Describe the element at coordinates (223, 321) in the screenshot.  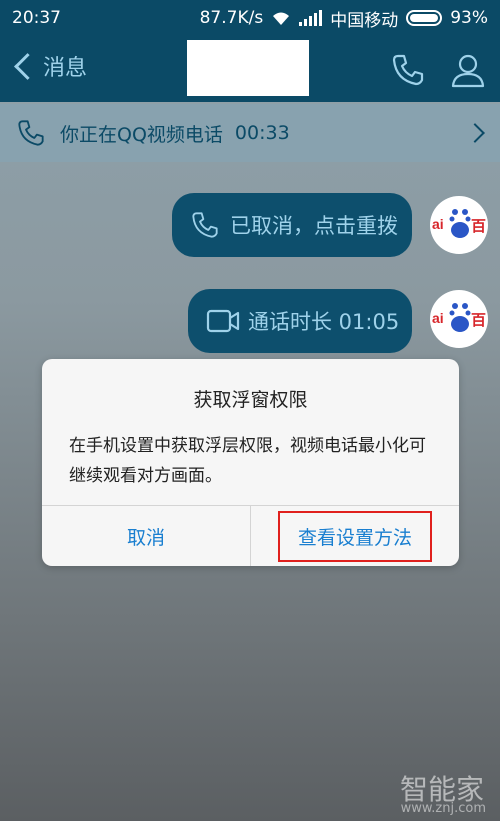
I see `video-icon` at that location.